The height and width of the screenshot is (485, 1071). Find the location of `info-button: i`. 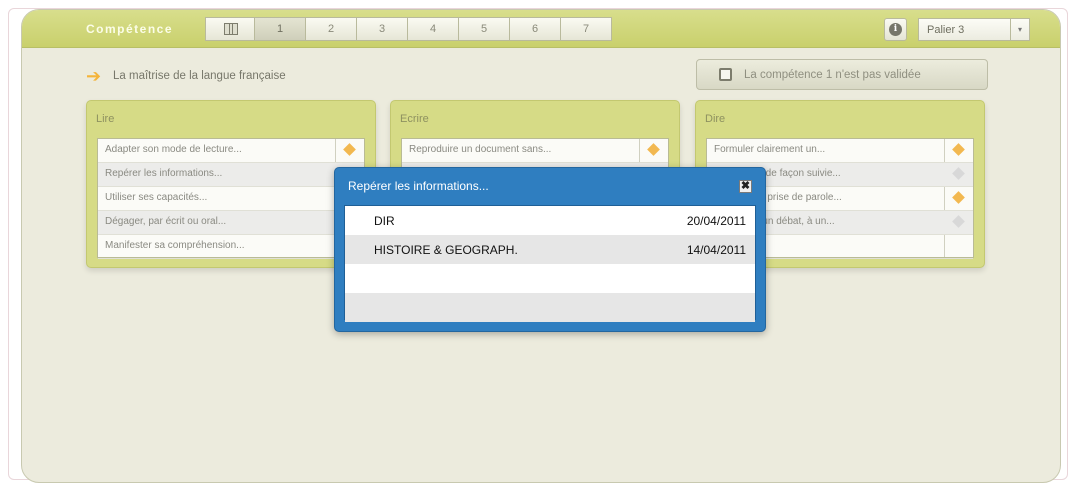

info-button: i is located at coordinates (895, 29).